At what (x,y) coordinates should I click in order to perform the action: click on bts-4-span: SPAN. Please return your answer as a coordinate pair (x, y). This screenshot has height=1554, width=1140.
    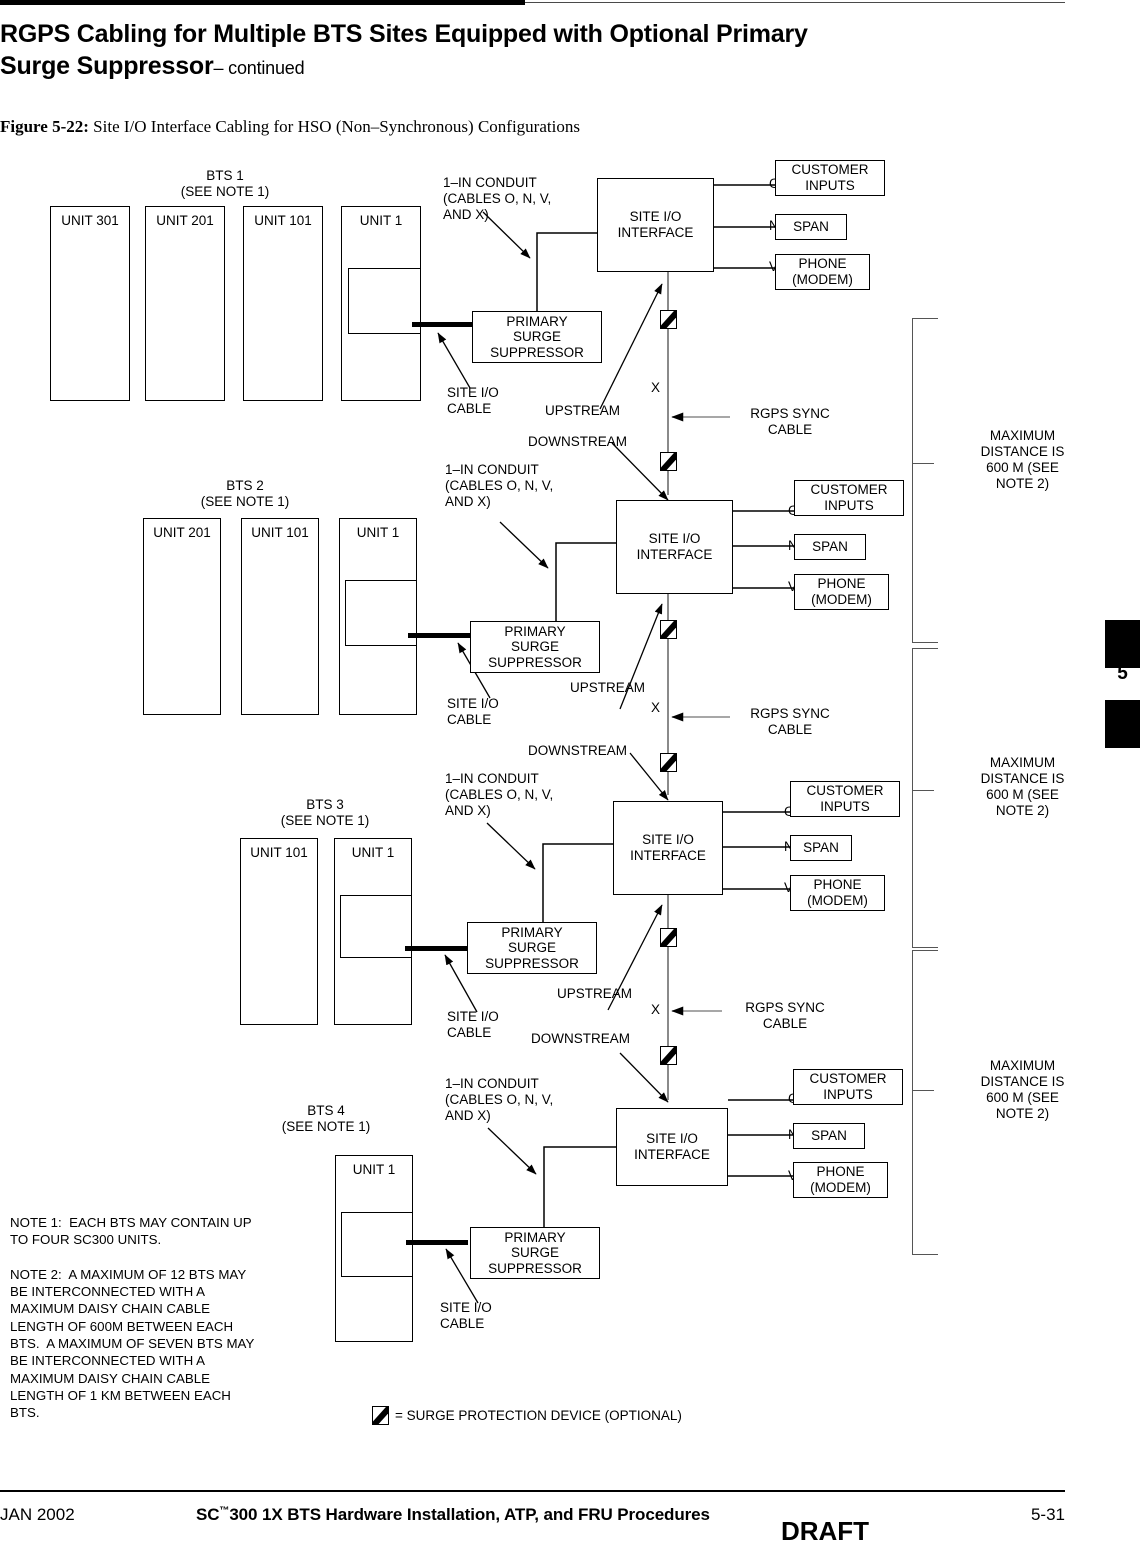
    Looking at the image, I should click on (829, 1136).